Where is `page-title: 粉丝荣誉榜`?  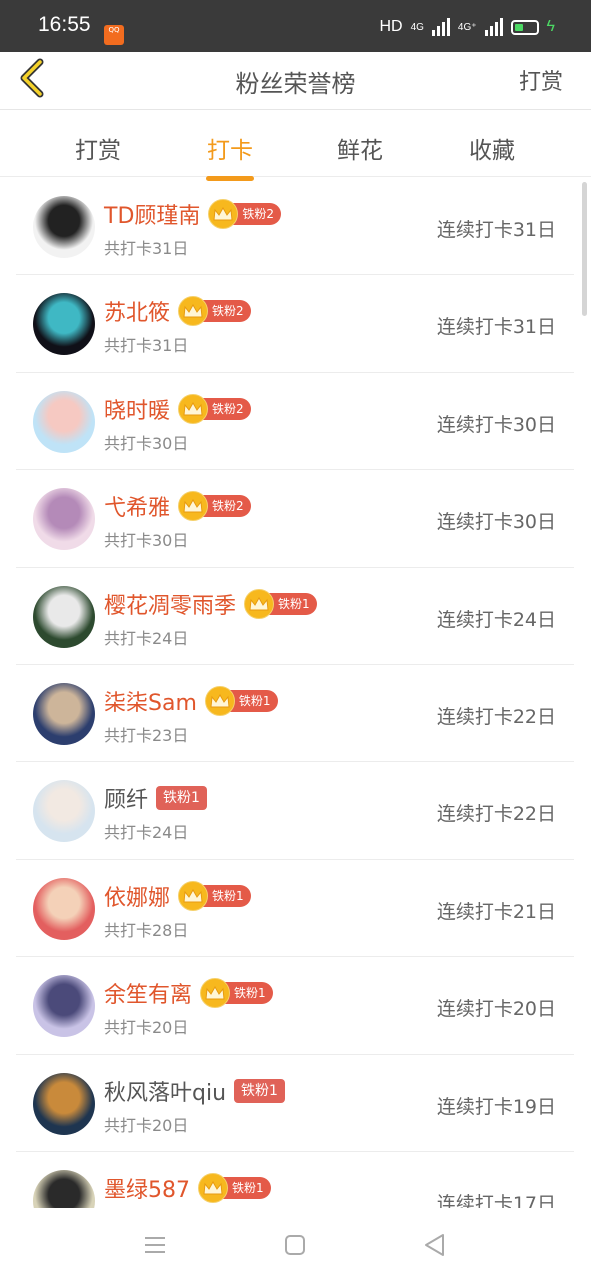
page-title: 粉丝荣誉榜 is located at coordinates (295, 84).